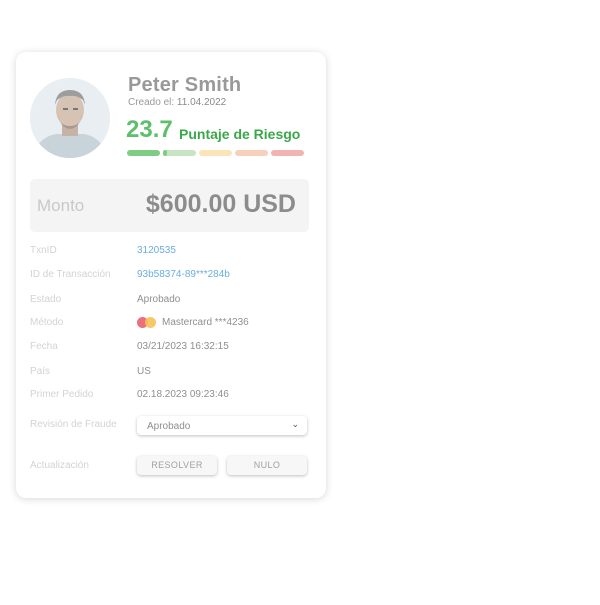 The image size is (600, 605). Describe the element at coordinates (183, 394) in the screenshot. I see `first-order-value: 02.18.2023 09:23:46` at that location.